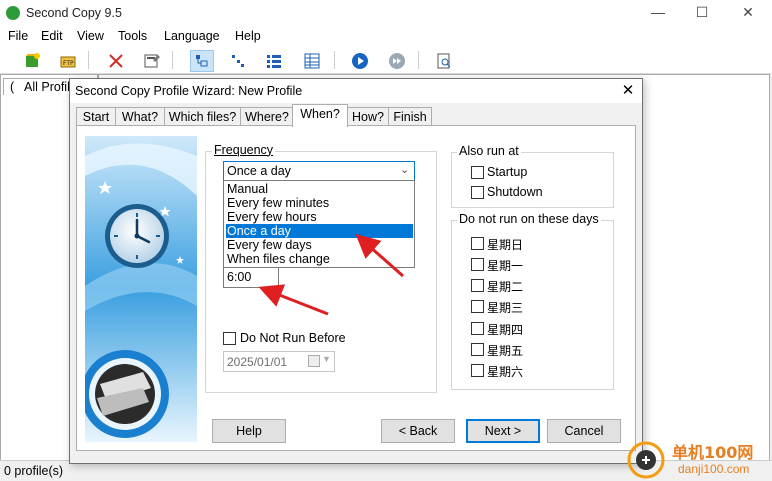 This screenshot has width=772, height=481. I want to click on watermark-site: 单机100网, so click(713, 452).